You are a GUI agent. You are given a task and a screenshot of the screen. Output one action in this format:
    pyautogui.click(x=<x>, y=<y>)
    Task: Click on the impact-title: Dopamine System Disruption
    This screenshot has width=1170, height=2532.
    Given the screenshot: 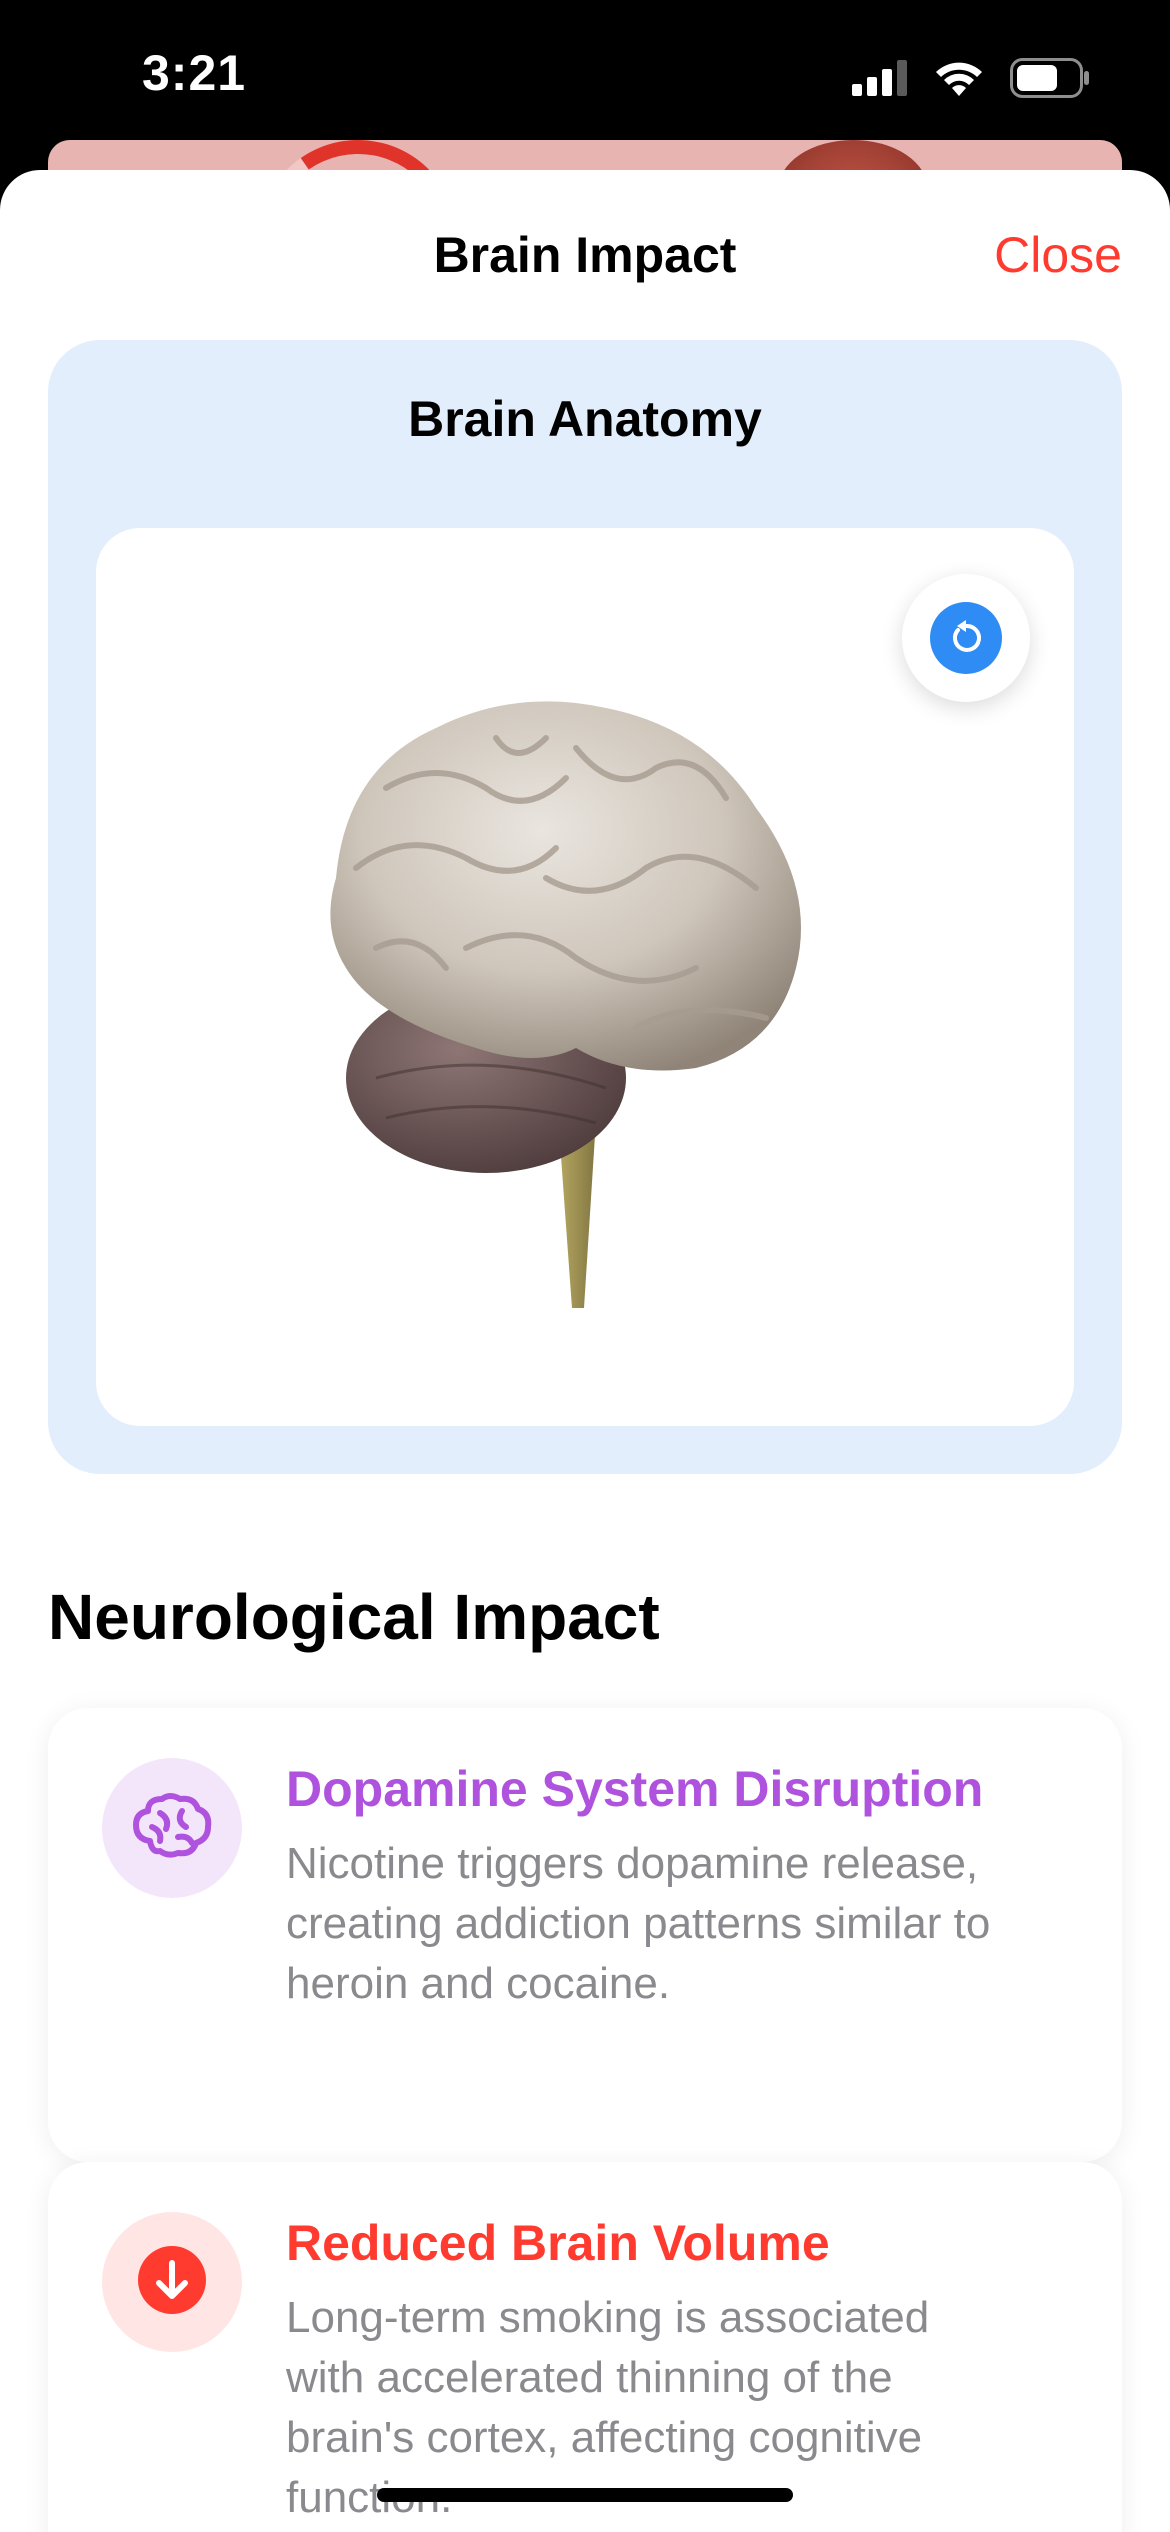 What is the action you would take?
    pyautogui.click(x=635, y=1789)
    